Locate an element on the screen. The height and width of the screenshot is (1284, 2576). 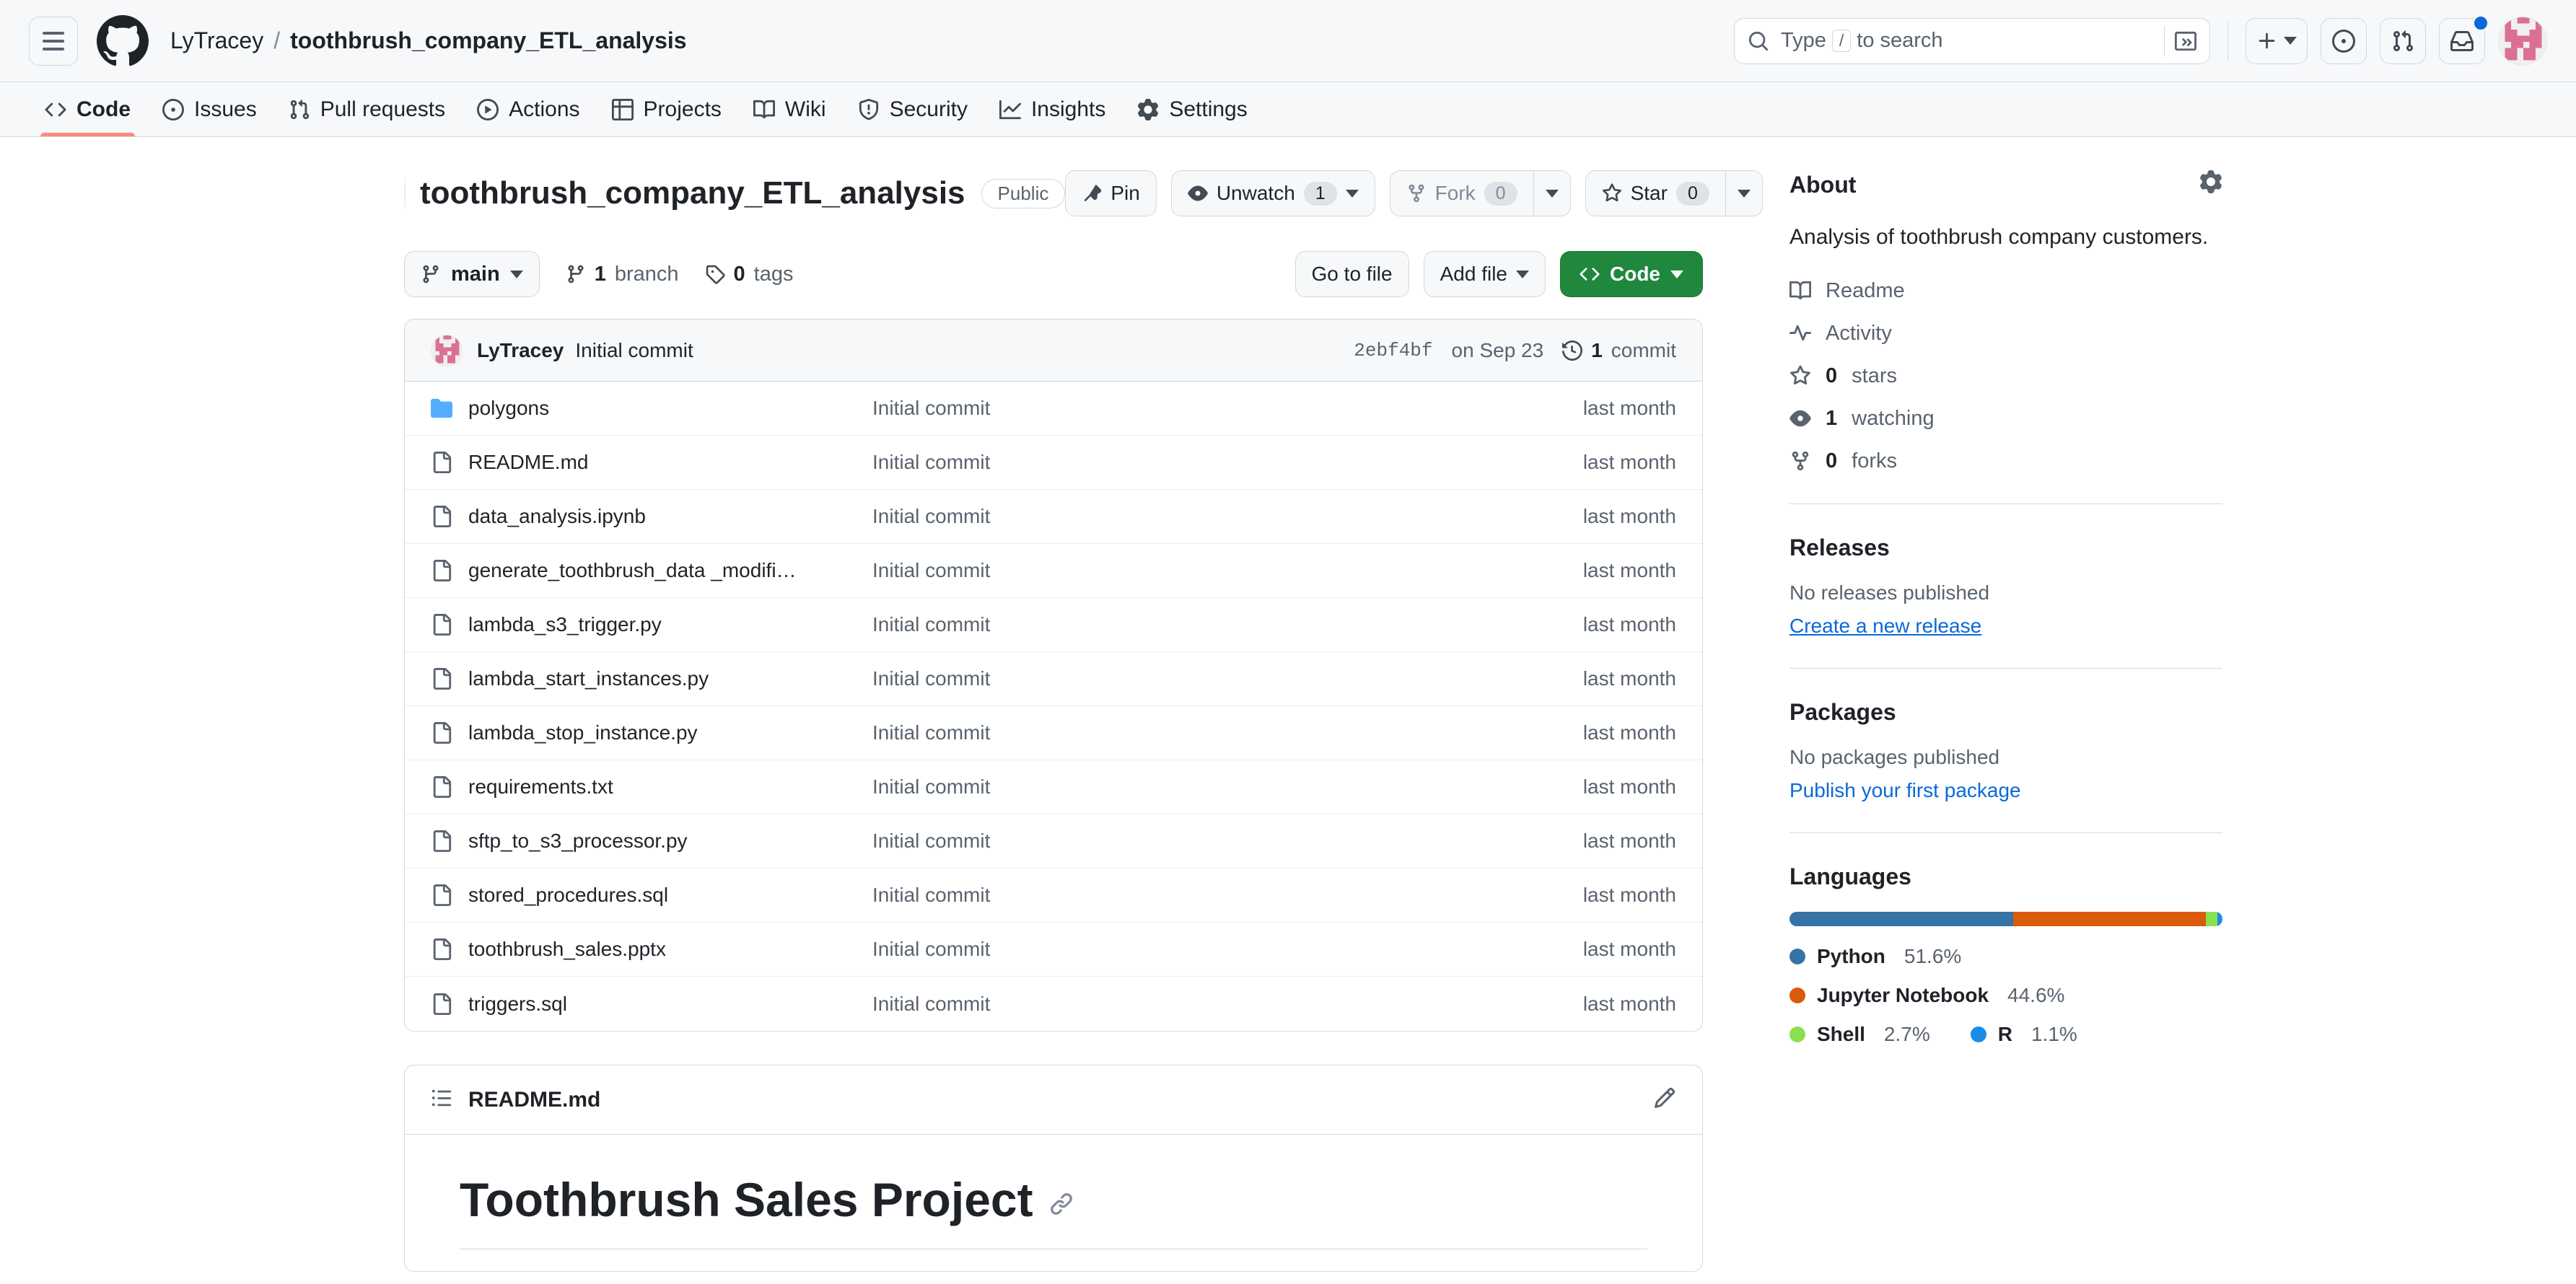
gear-icon is located at coordinates (2210, 184).